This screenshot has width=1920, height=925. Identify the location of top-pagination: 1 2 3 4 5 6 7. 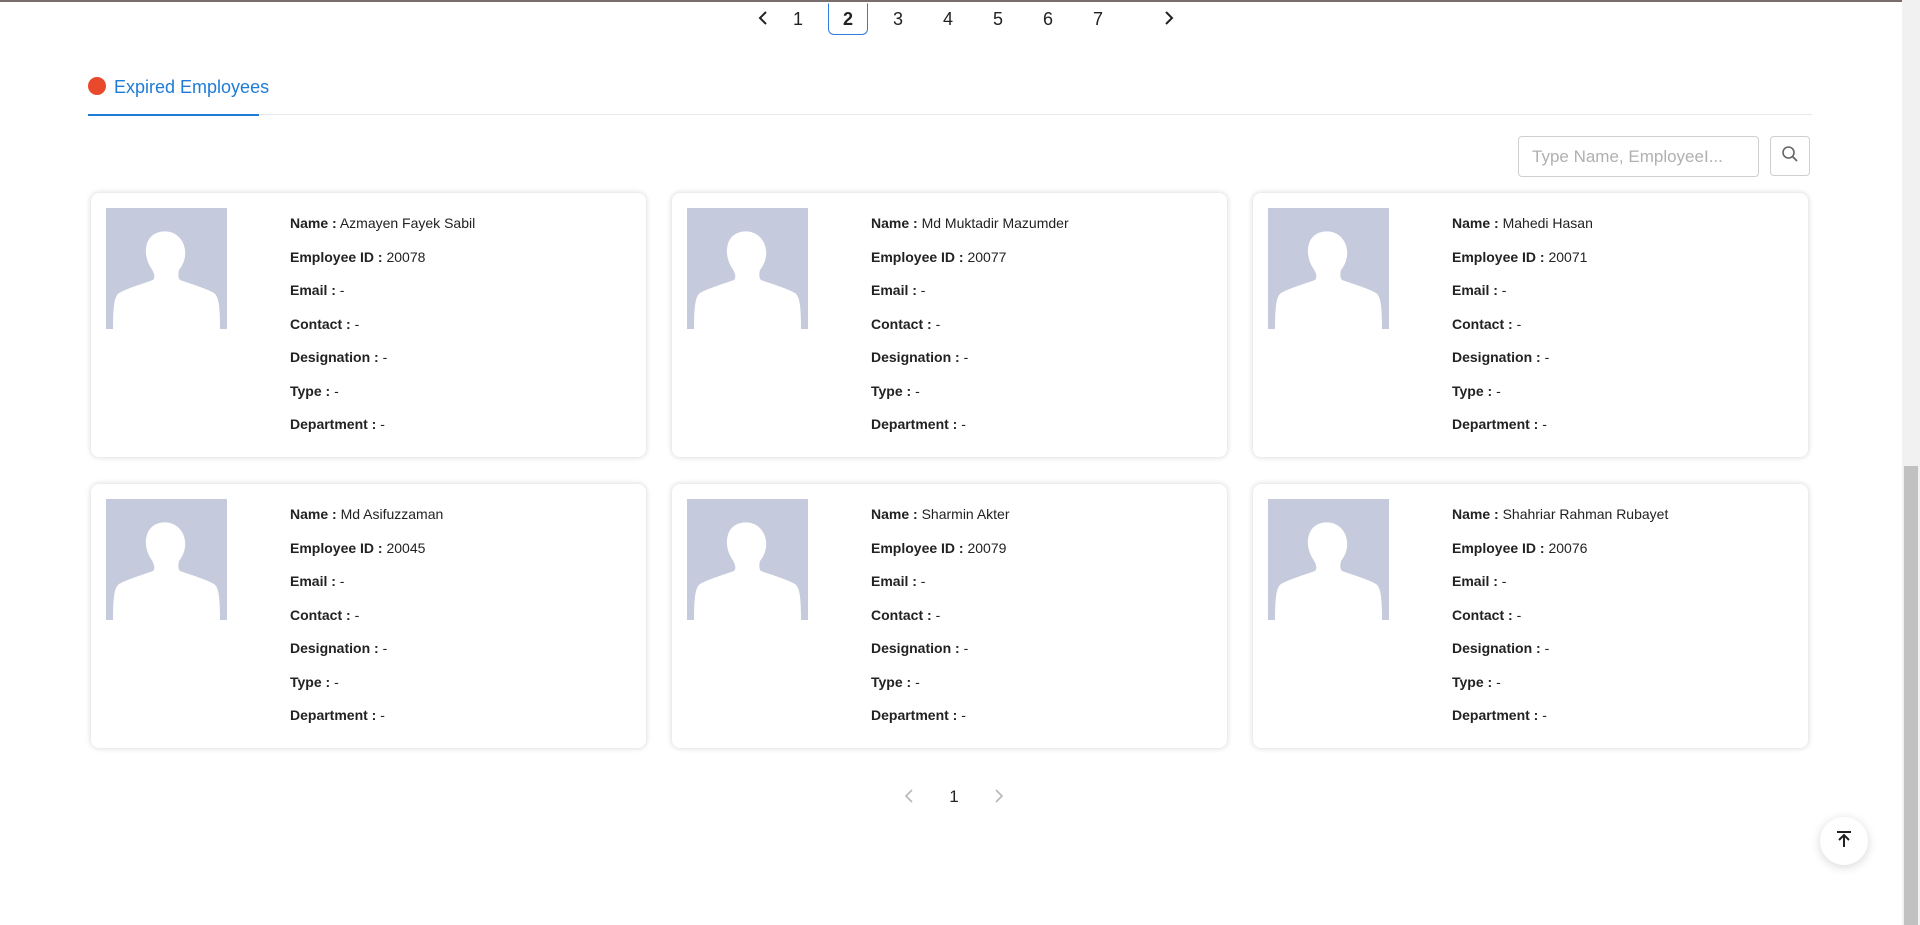
(966, 19).